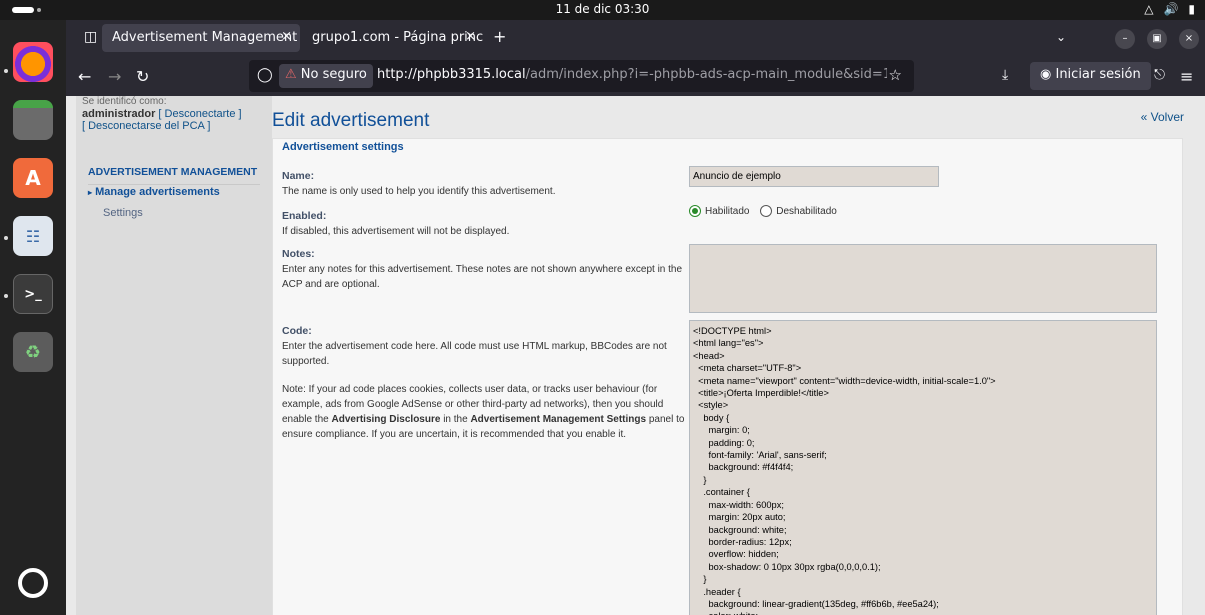 The width and height of the screenshot is (1205, 615). I want to click on notes-textarea, so click(923, 278).